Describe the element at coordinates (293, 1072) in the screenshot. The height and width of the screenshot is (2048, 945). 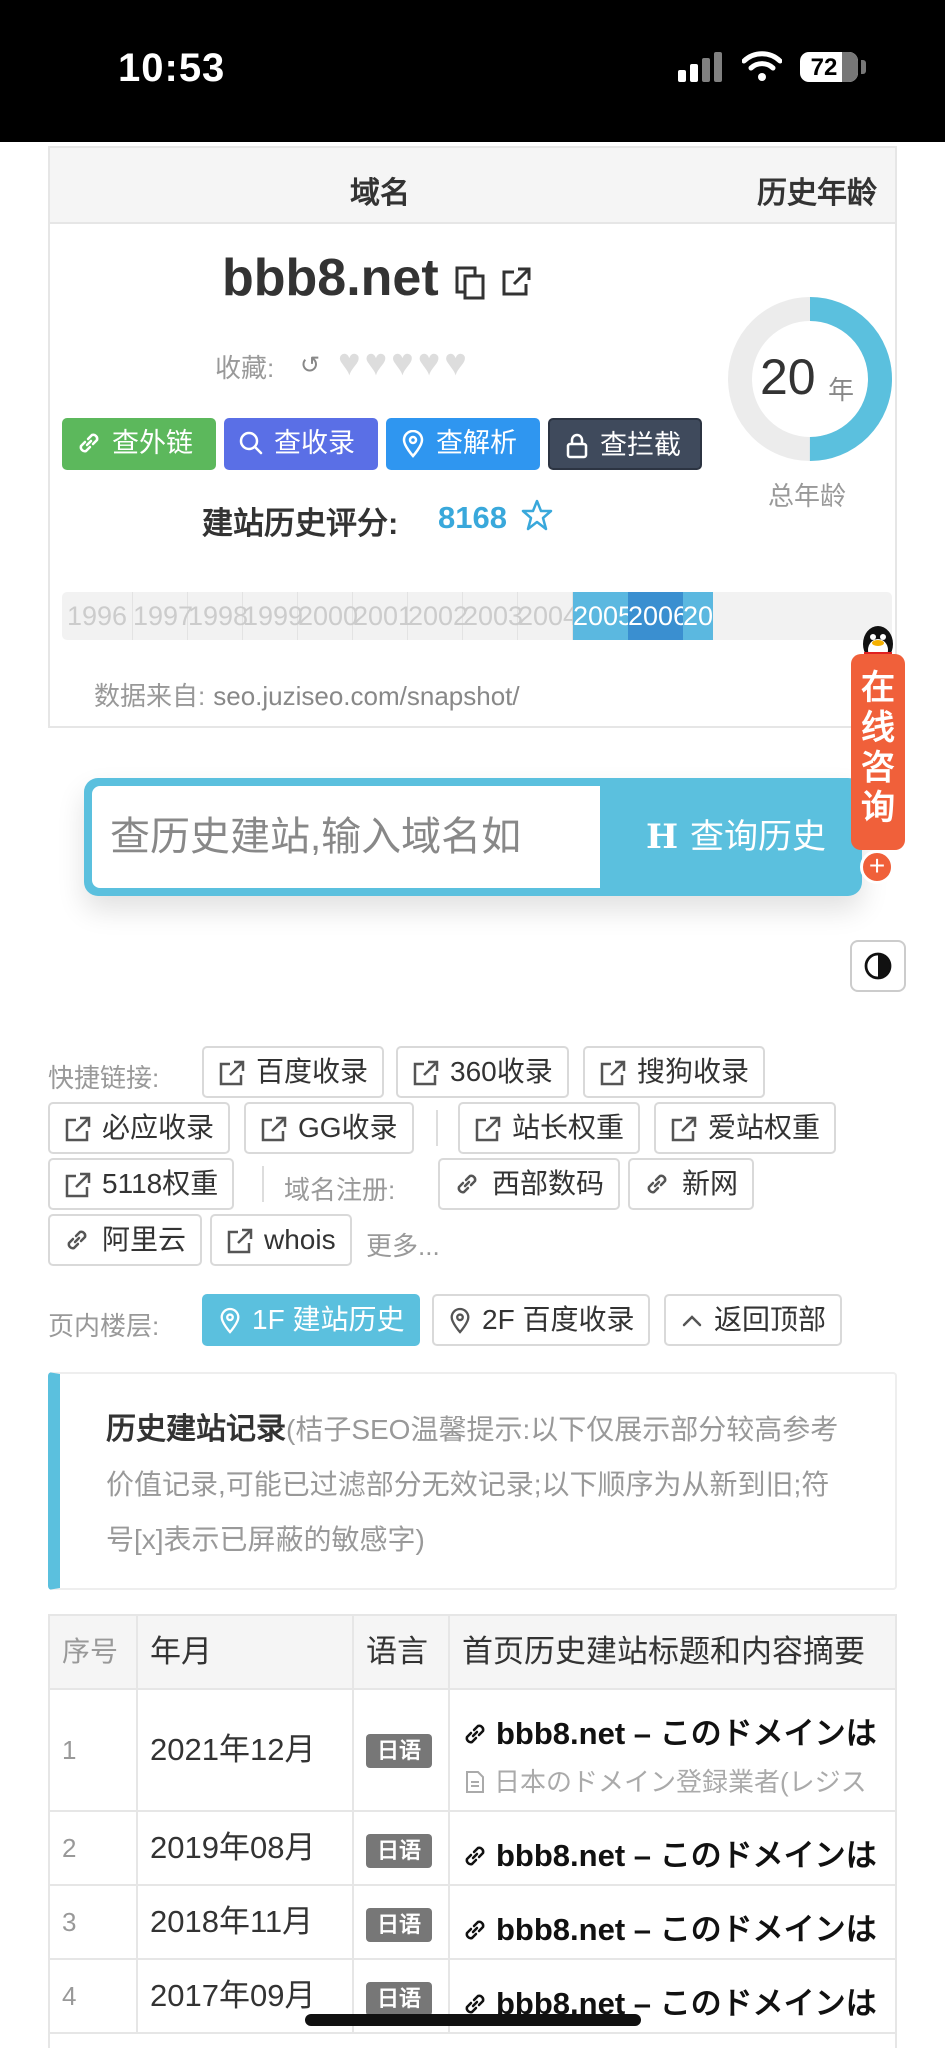
I see `link-baidu-index: 百度收录` at that location.